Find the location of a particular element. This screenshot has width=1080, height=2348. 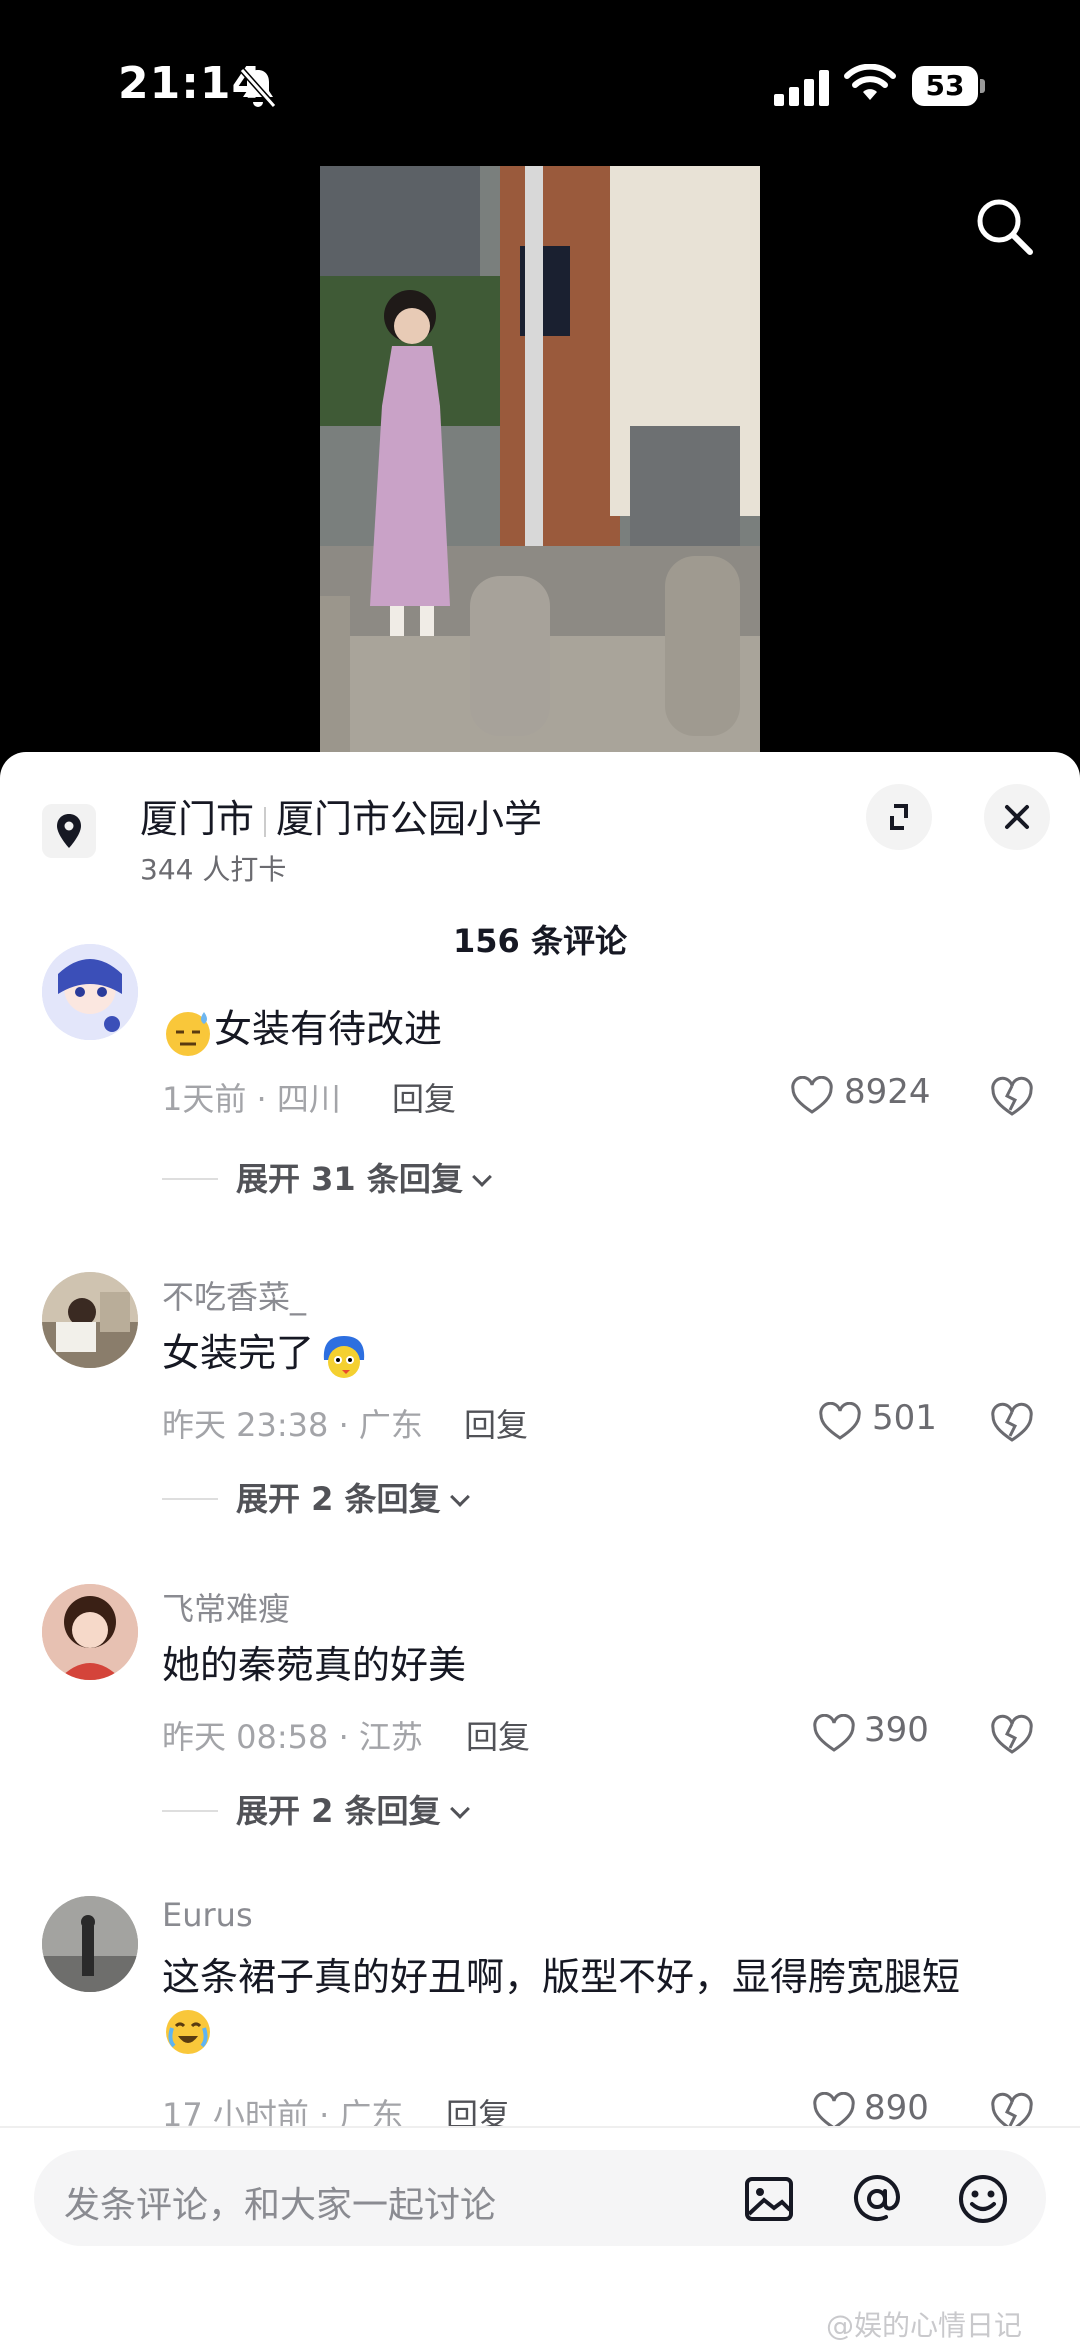

sticker-emoji-icon is located at coordinates (344, 1356).